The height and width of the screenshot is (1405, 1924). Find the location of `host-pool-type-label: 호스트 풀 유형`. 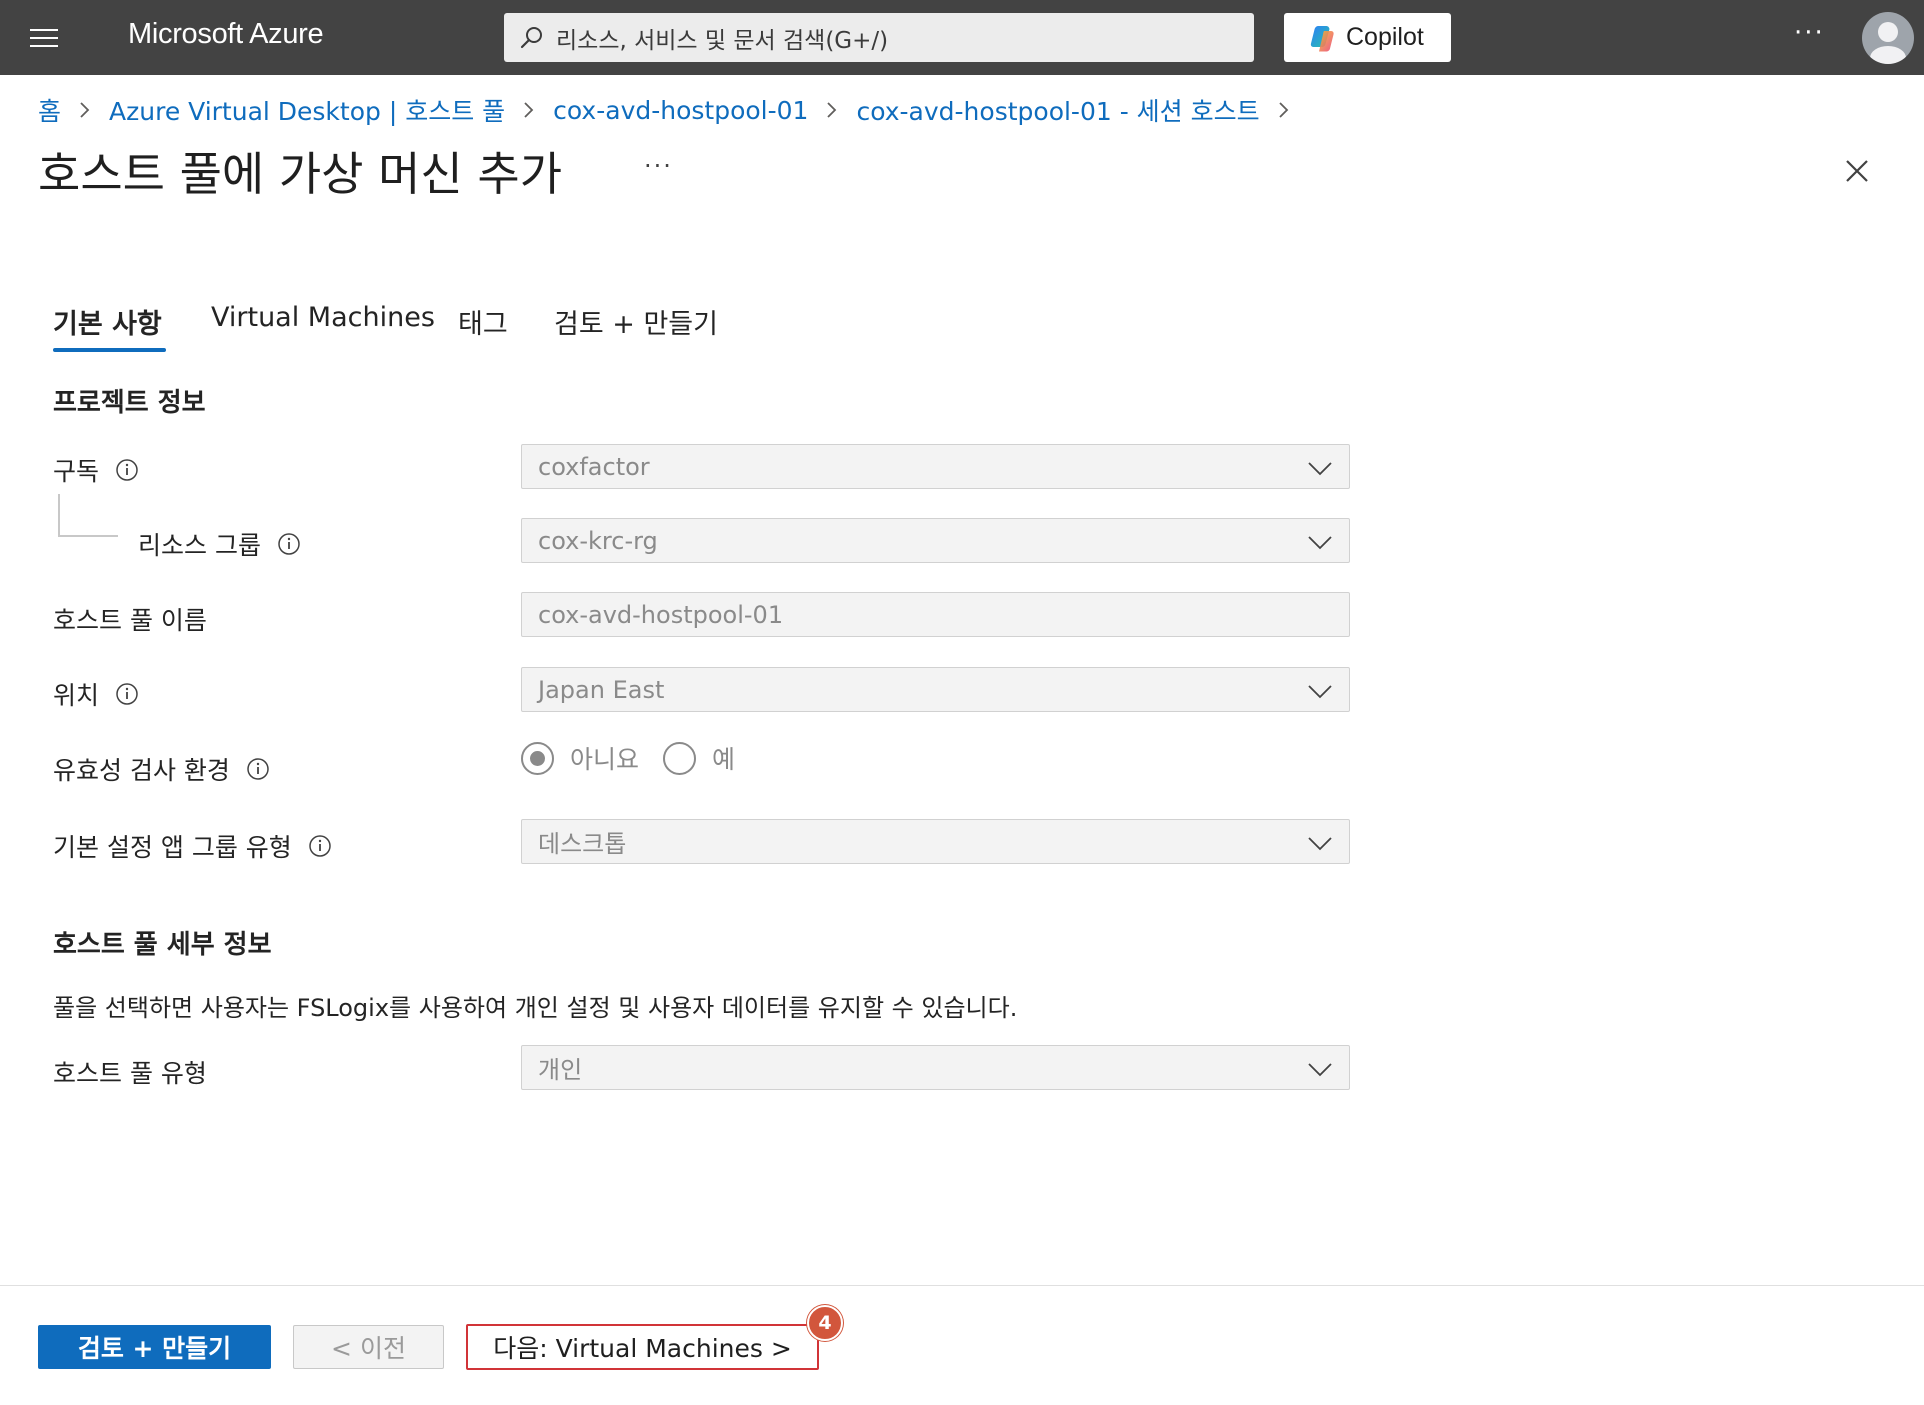

host-pool-type-label: 호스트 풀 유형 is located at coordinates (130, 1073).